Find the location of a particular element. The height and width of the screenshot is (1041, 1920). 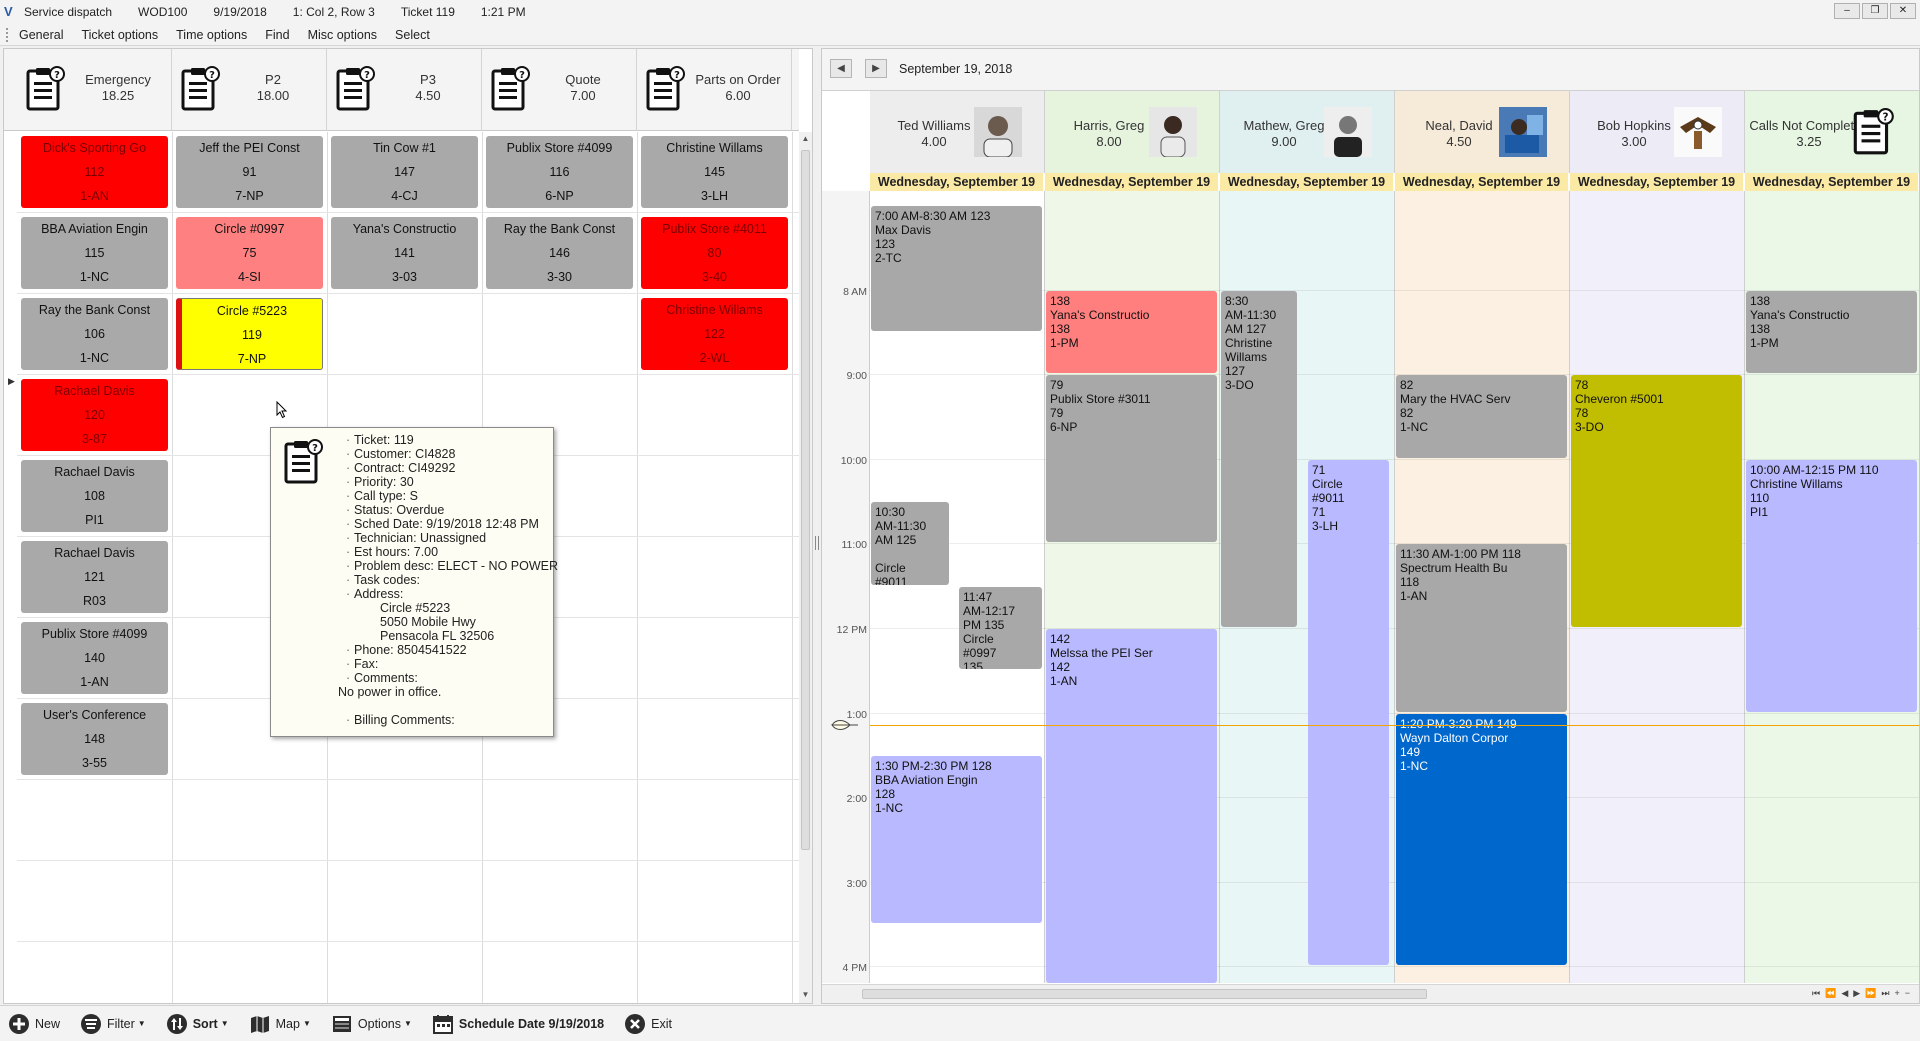

calendar-horizontal-scrollbar: ⏮⏪◀▶⏩⏭+− is located at coordinates (1370, 993).